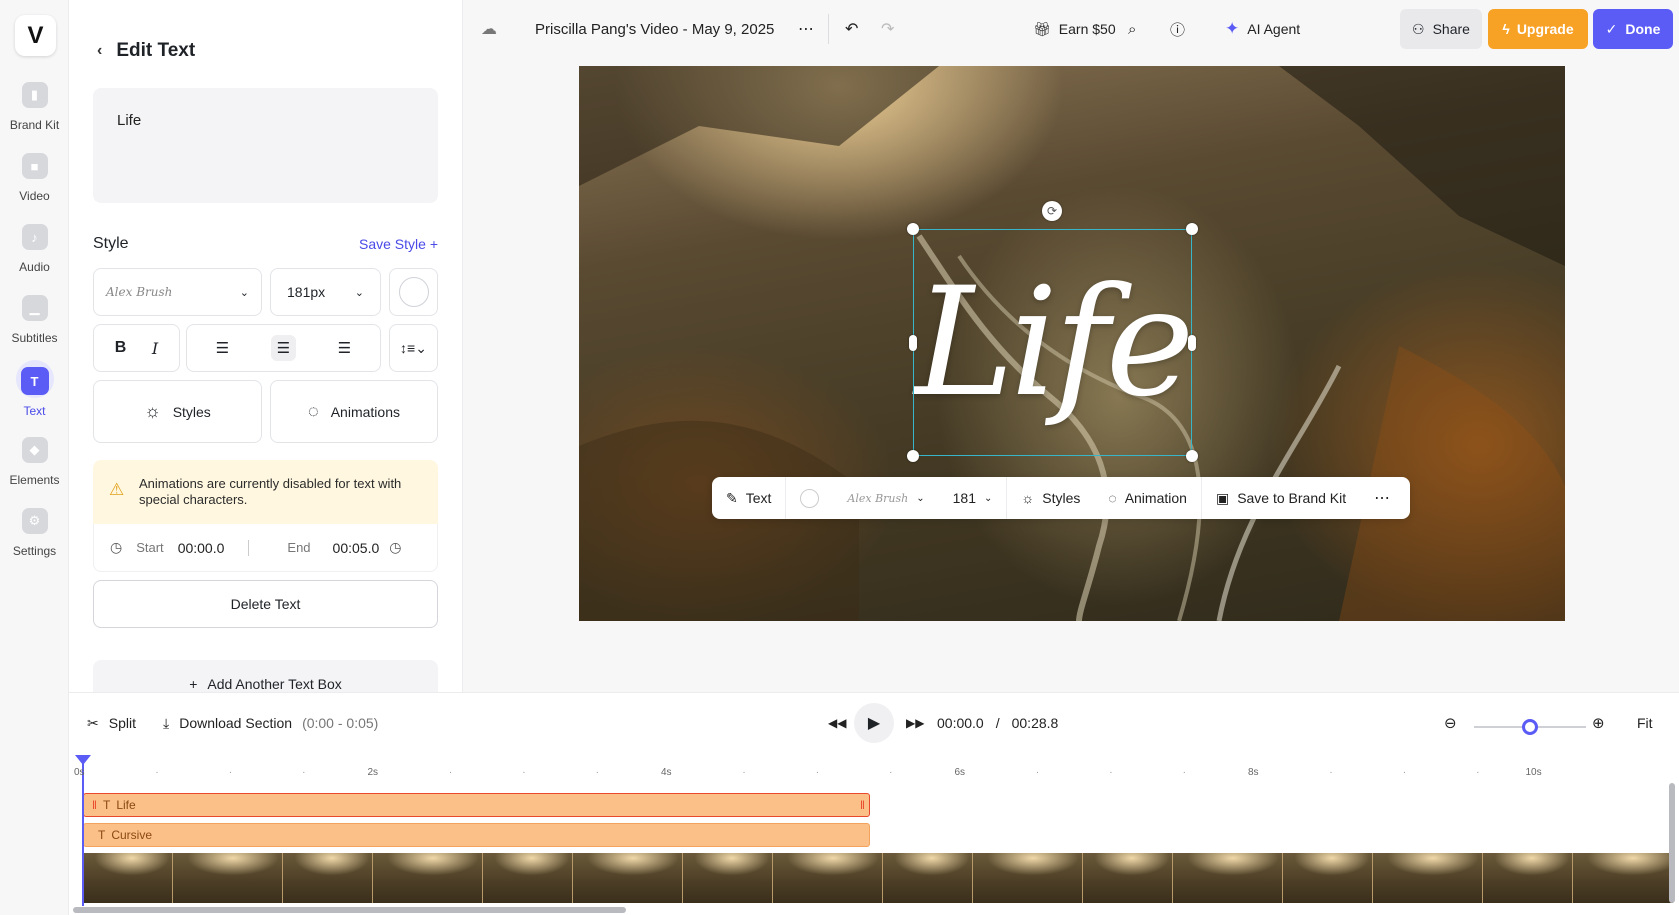  I want to click on rail-item-subtitles: ▁ Subtitles, so click(34, 323).